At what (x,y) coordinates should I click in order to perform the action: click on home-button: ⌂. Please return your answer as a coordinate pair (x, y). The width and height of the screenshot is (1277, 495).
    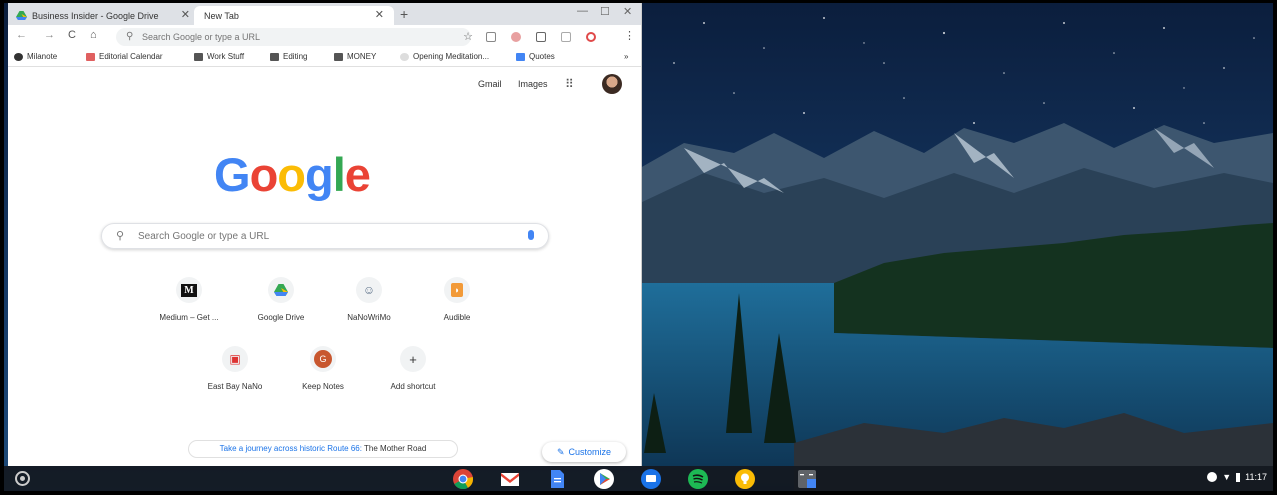
    Looking at the image, I should click on (93, 35).